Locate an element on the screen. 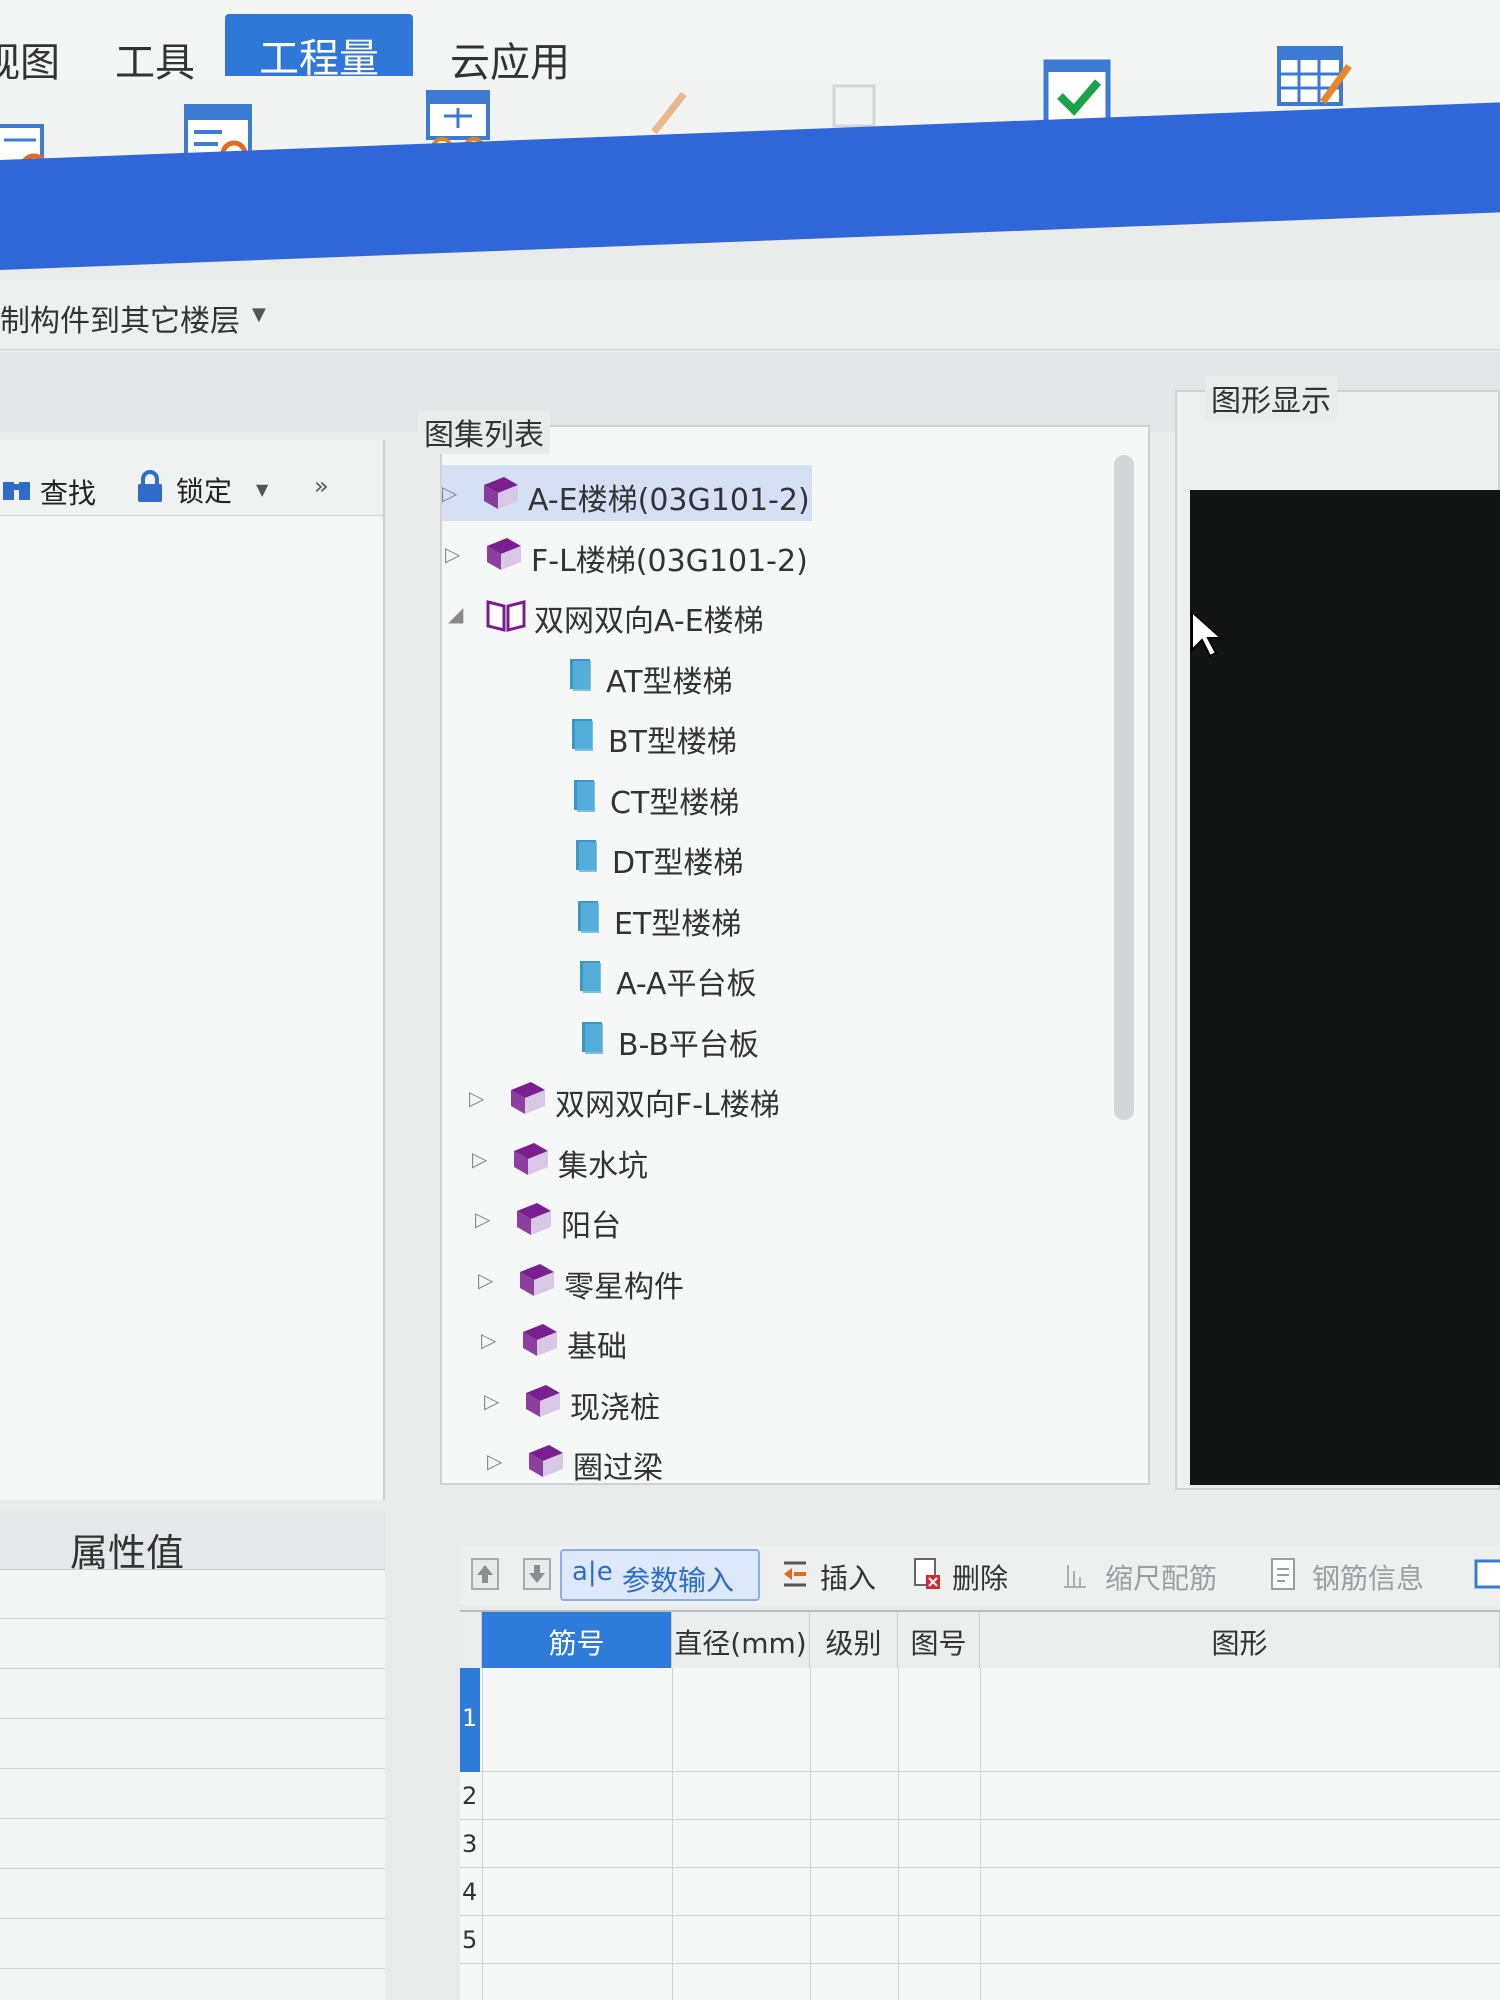  delete-button: 删除 is located at coordinates (980, 1577).